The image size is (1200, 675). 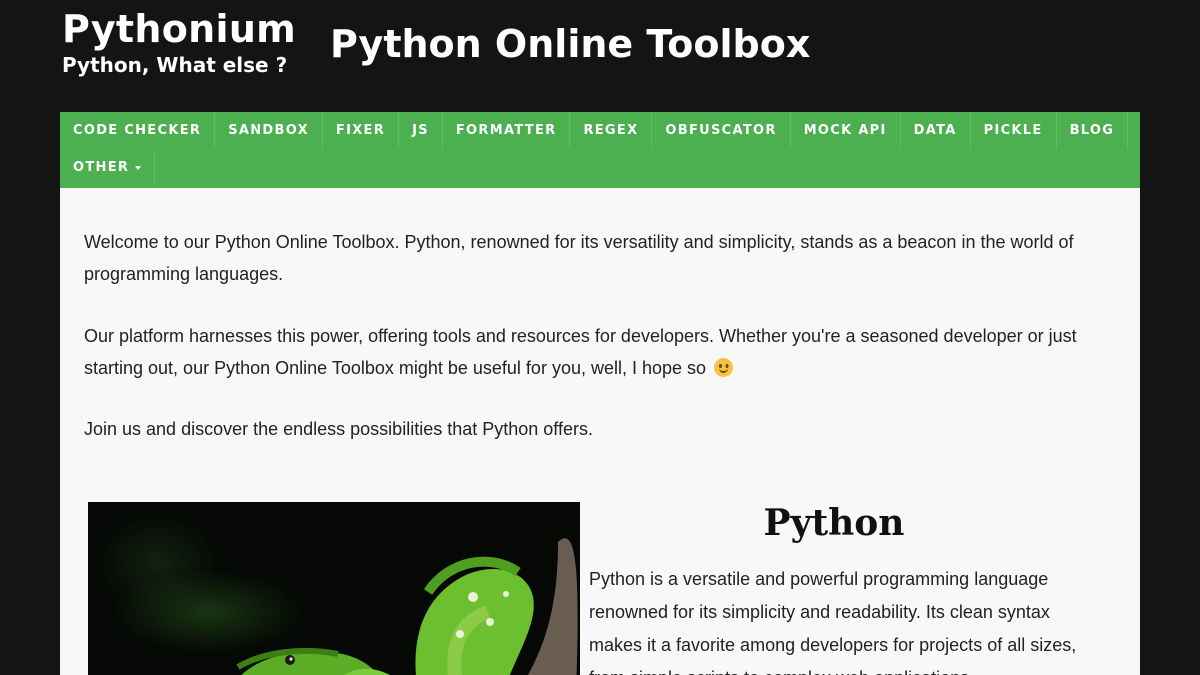 What do you see at coordinates (175, 65) in the screenshot?
I see `brand-tagline: Python, What else ?` at bounding box center [175, 65].